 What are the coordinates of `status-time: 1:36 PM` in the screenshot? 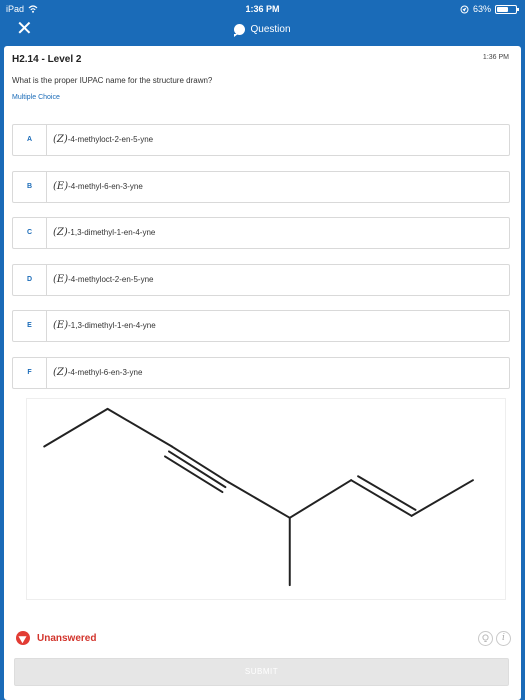 It's located at (262, 9).